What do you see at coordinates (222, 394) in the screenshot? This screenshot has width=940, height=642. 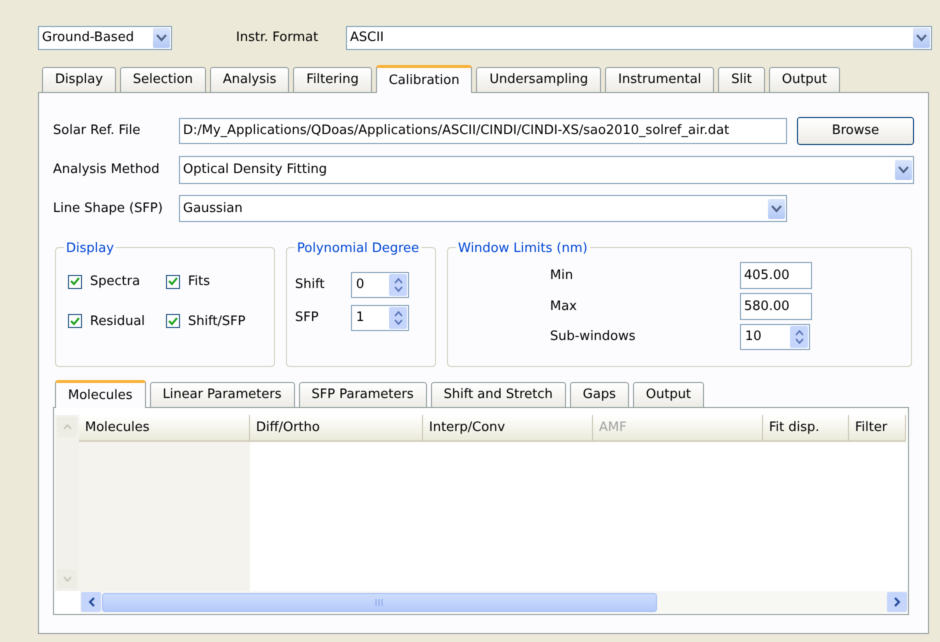 I see `tab: Linear Parameters` at bounding box center [222, 394].